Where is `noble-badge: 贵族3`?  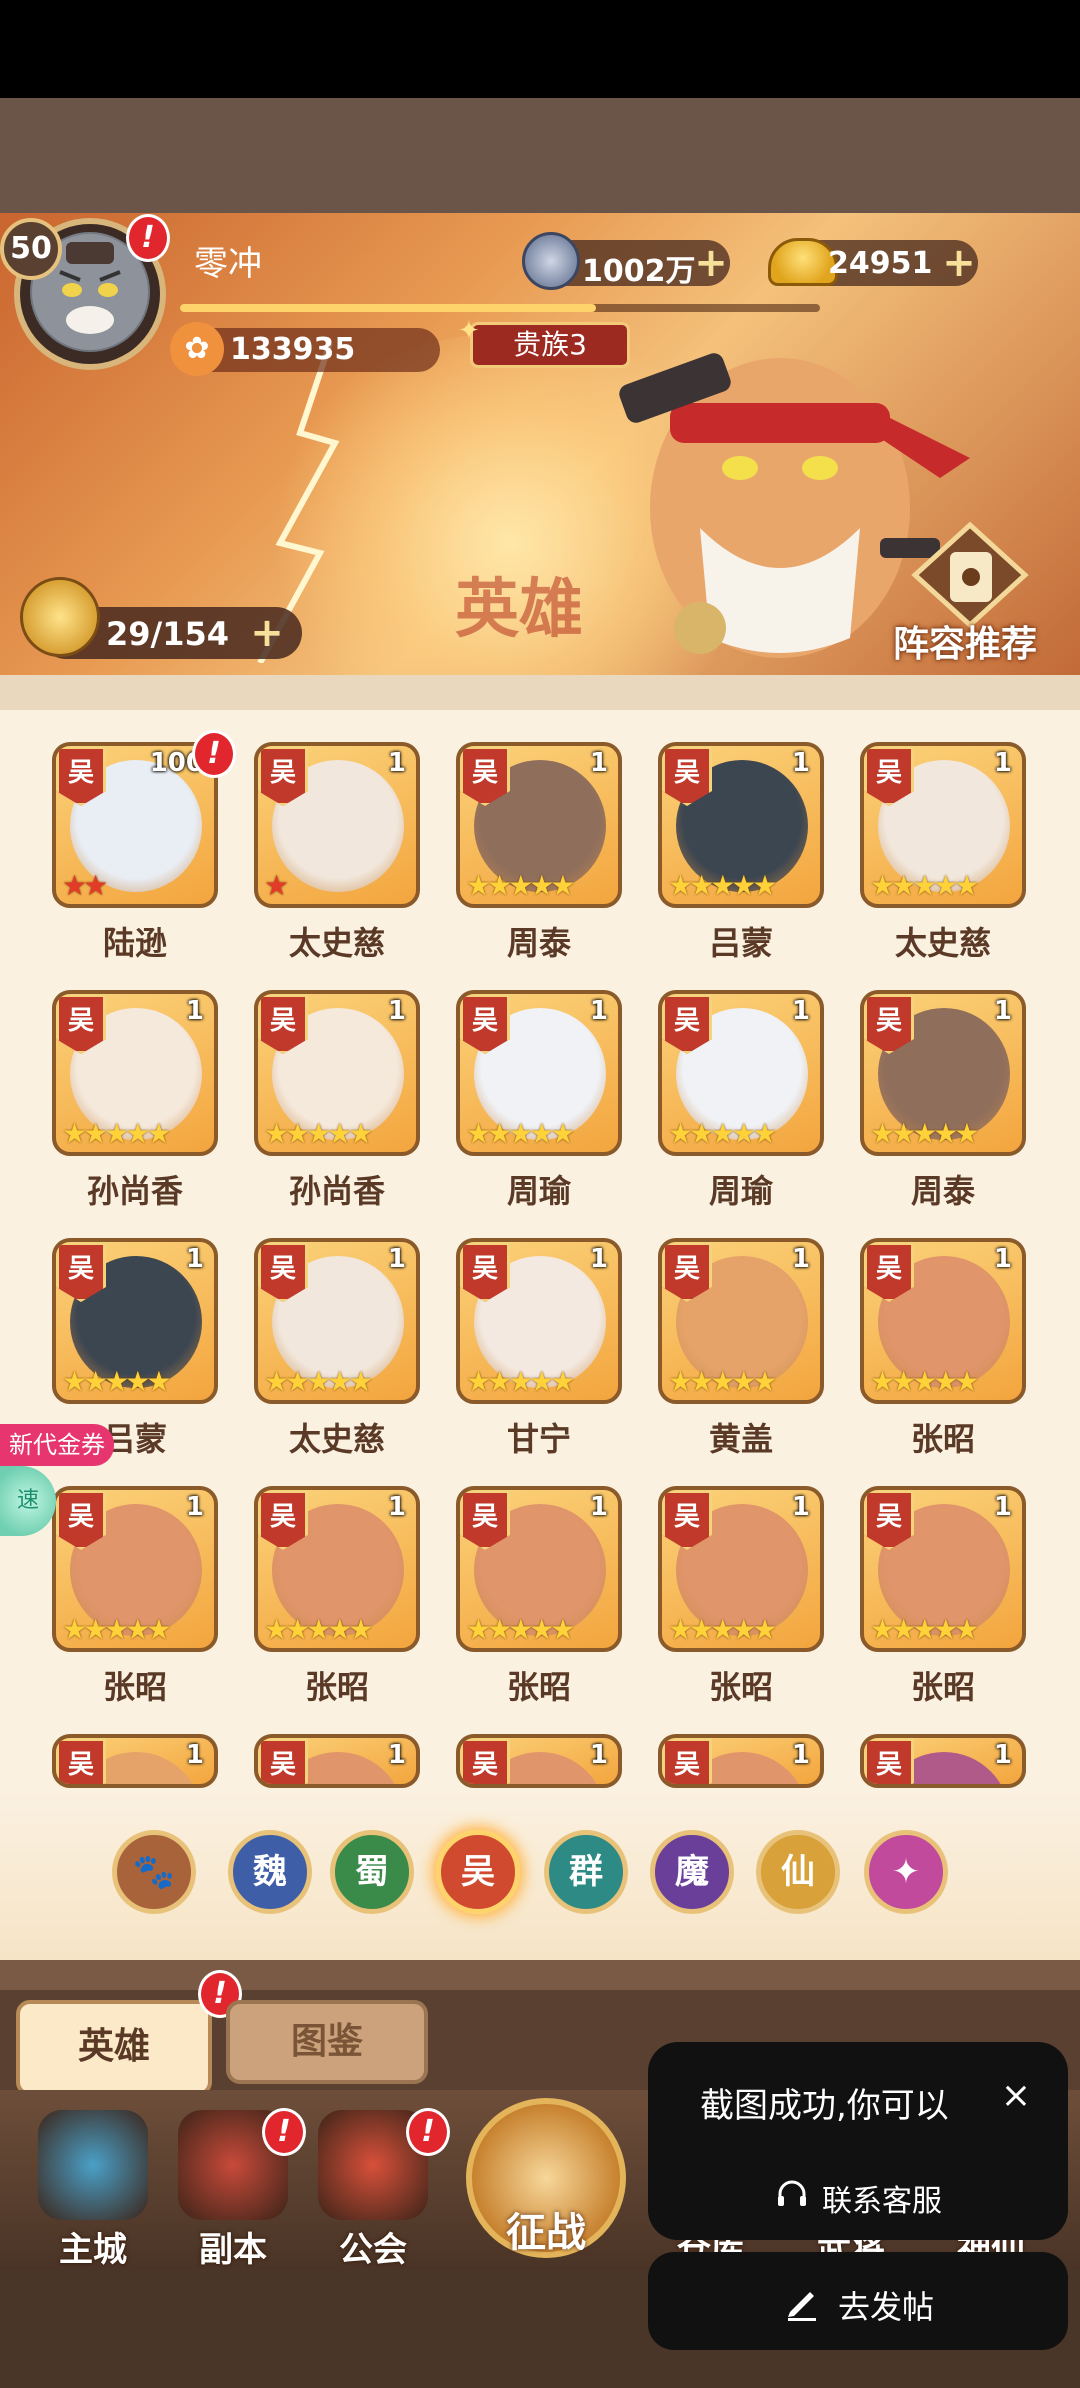 noble-badge: 贵族3 is located at coordinates (550, 345).